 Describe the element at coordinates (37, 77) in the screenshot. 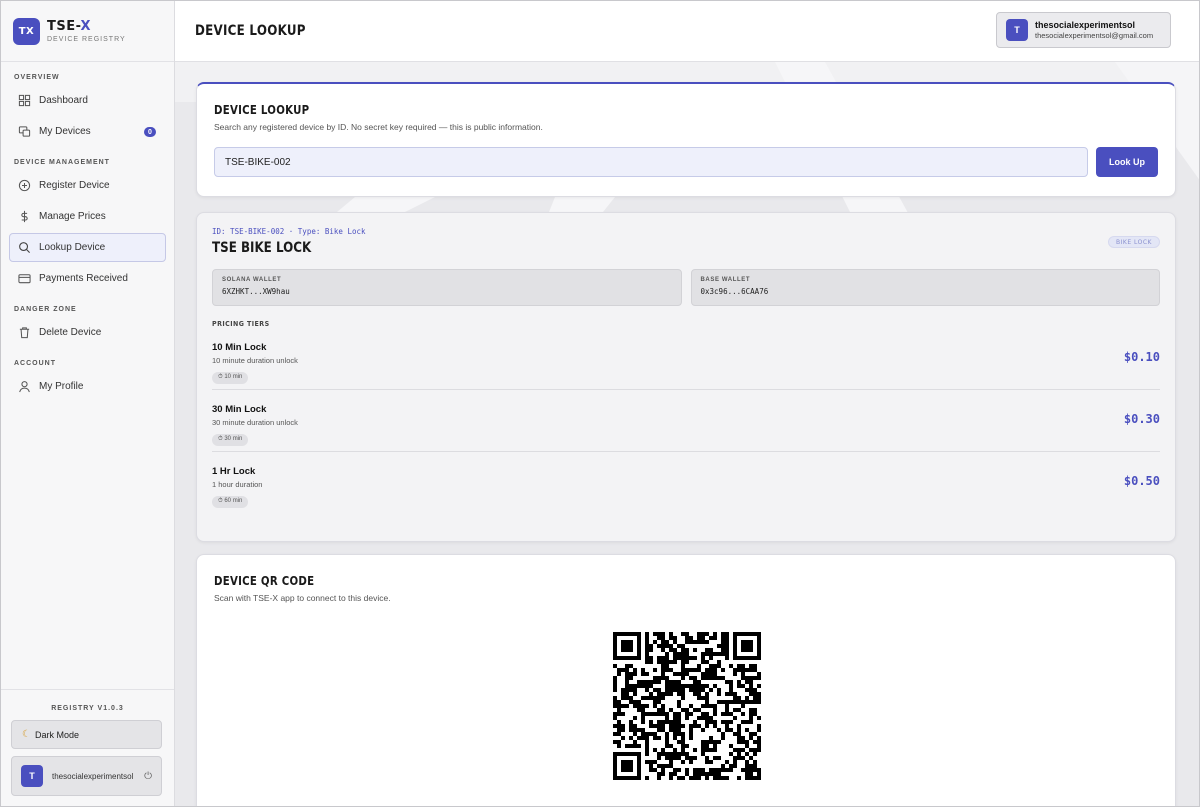

I see `section-label-overview: OVERVIEW` at that location.